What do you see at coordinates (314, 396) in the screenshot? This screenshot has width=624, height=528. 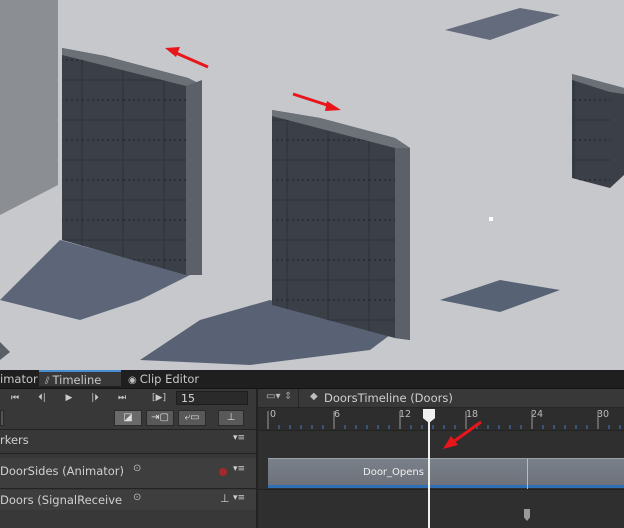 I see `timeline-asset-icon: ◆` at bounding box center [314, 396].